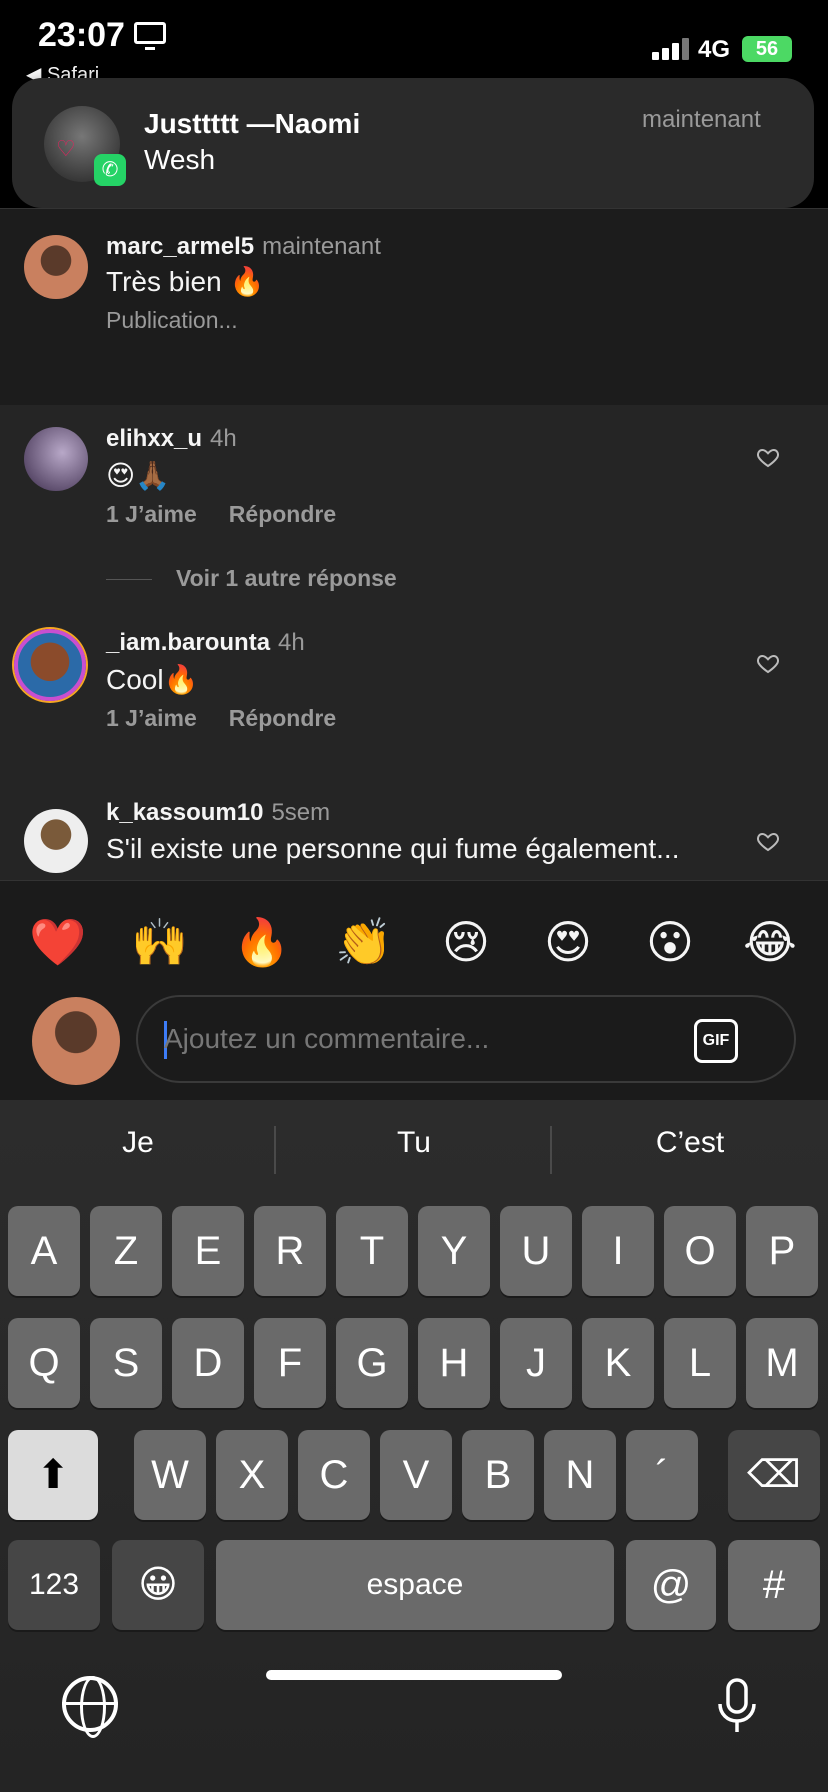 This screenshot has height=1792, width=828. I want to click on key-q: Q, so click(44, 1363).